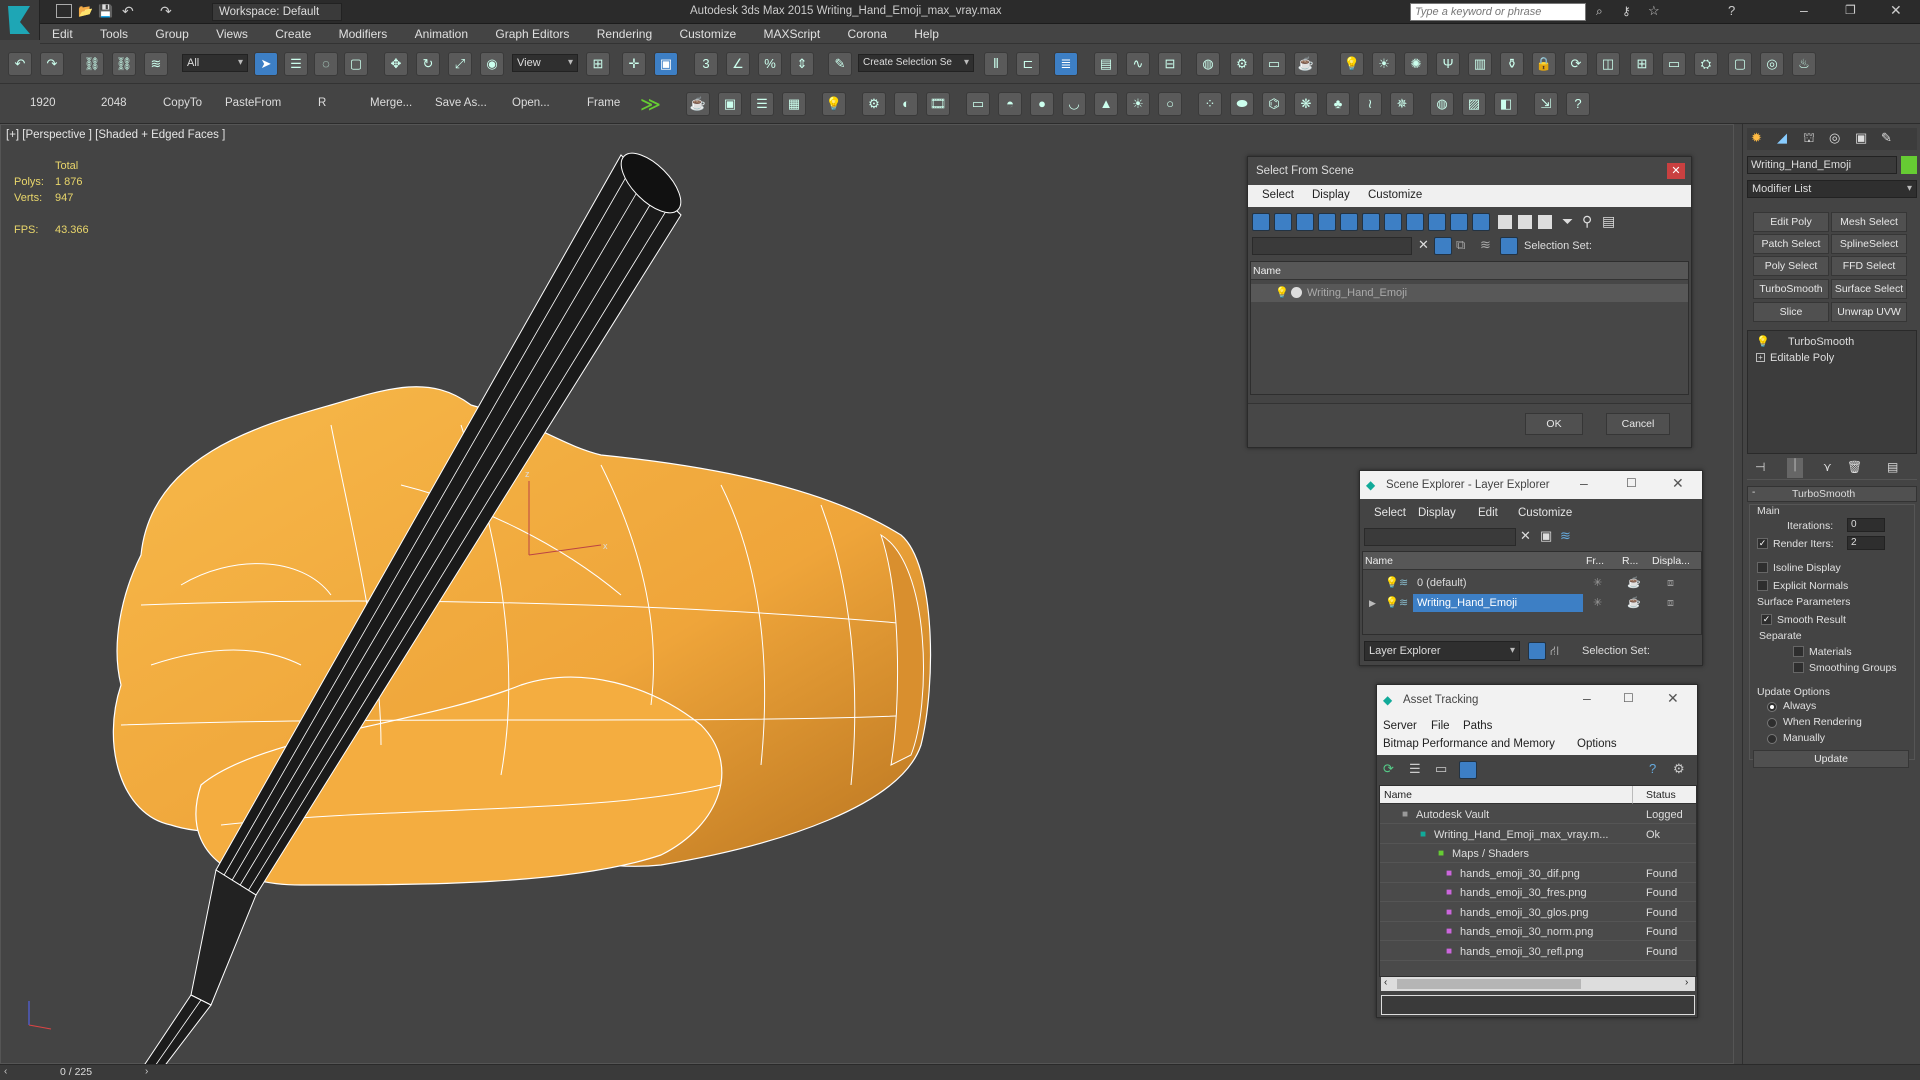  Describe the element at coordinates (92, 64) in the screenshot. I see `link-icon: ⛓` at that location.